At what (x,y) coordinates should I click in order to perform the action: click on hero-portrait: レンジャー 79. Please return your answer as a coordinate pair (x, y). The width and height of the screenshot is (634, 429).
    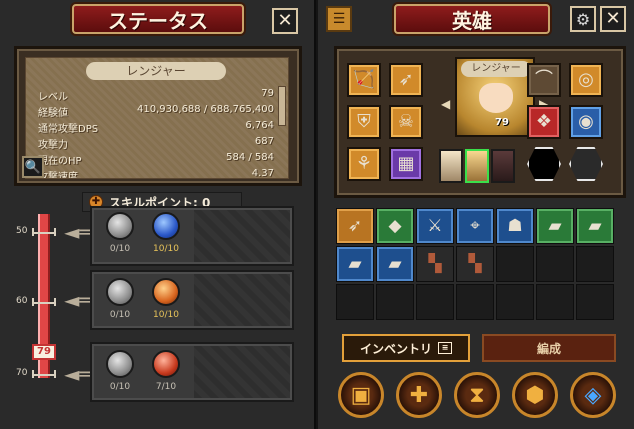
    Looking at the image, I should click on (495, 97).